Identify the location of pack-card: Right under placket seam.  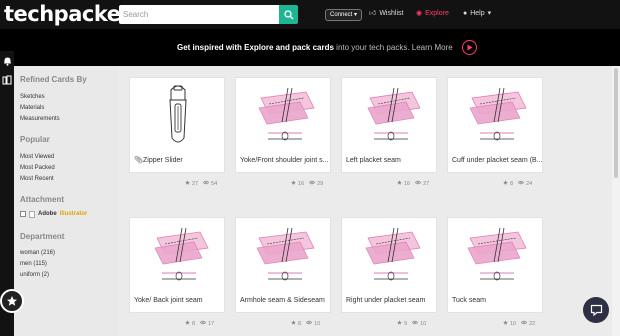
(389, 265).